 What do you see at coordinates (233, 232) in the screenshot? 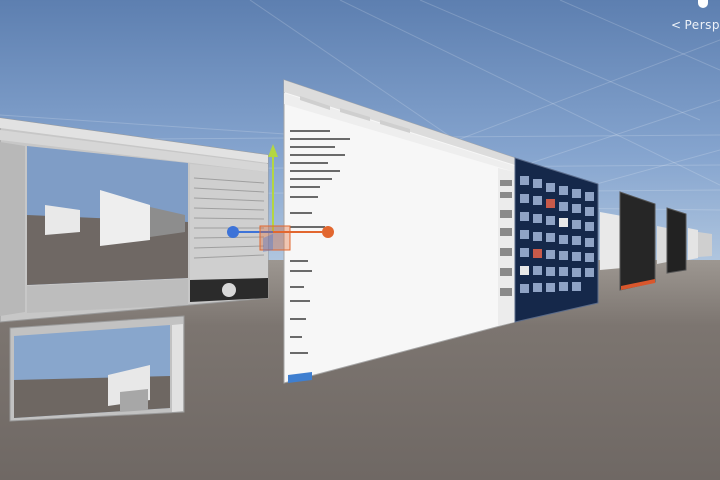
I see `z-axis-handle` at bounding box center [233, 232].